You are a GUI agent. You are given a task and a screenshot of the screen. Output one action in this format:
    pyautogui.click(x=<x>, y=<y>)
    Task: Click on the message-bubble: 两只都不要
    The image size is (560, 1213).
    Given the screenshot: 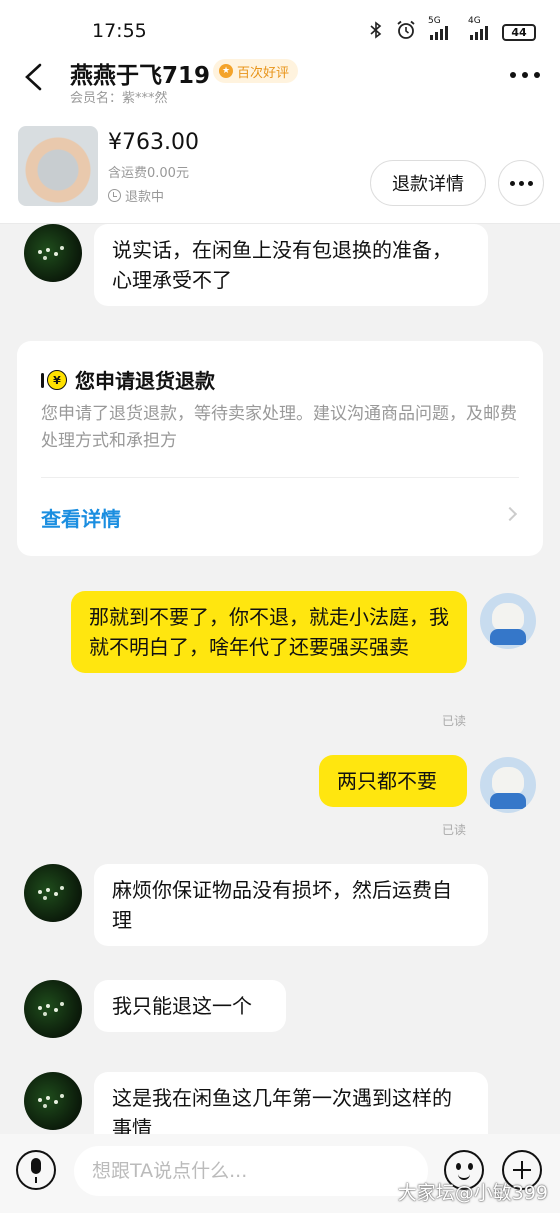 What is the action you would take?
    pyautogui.click(x=393, y=781)
    